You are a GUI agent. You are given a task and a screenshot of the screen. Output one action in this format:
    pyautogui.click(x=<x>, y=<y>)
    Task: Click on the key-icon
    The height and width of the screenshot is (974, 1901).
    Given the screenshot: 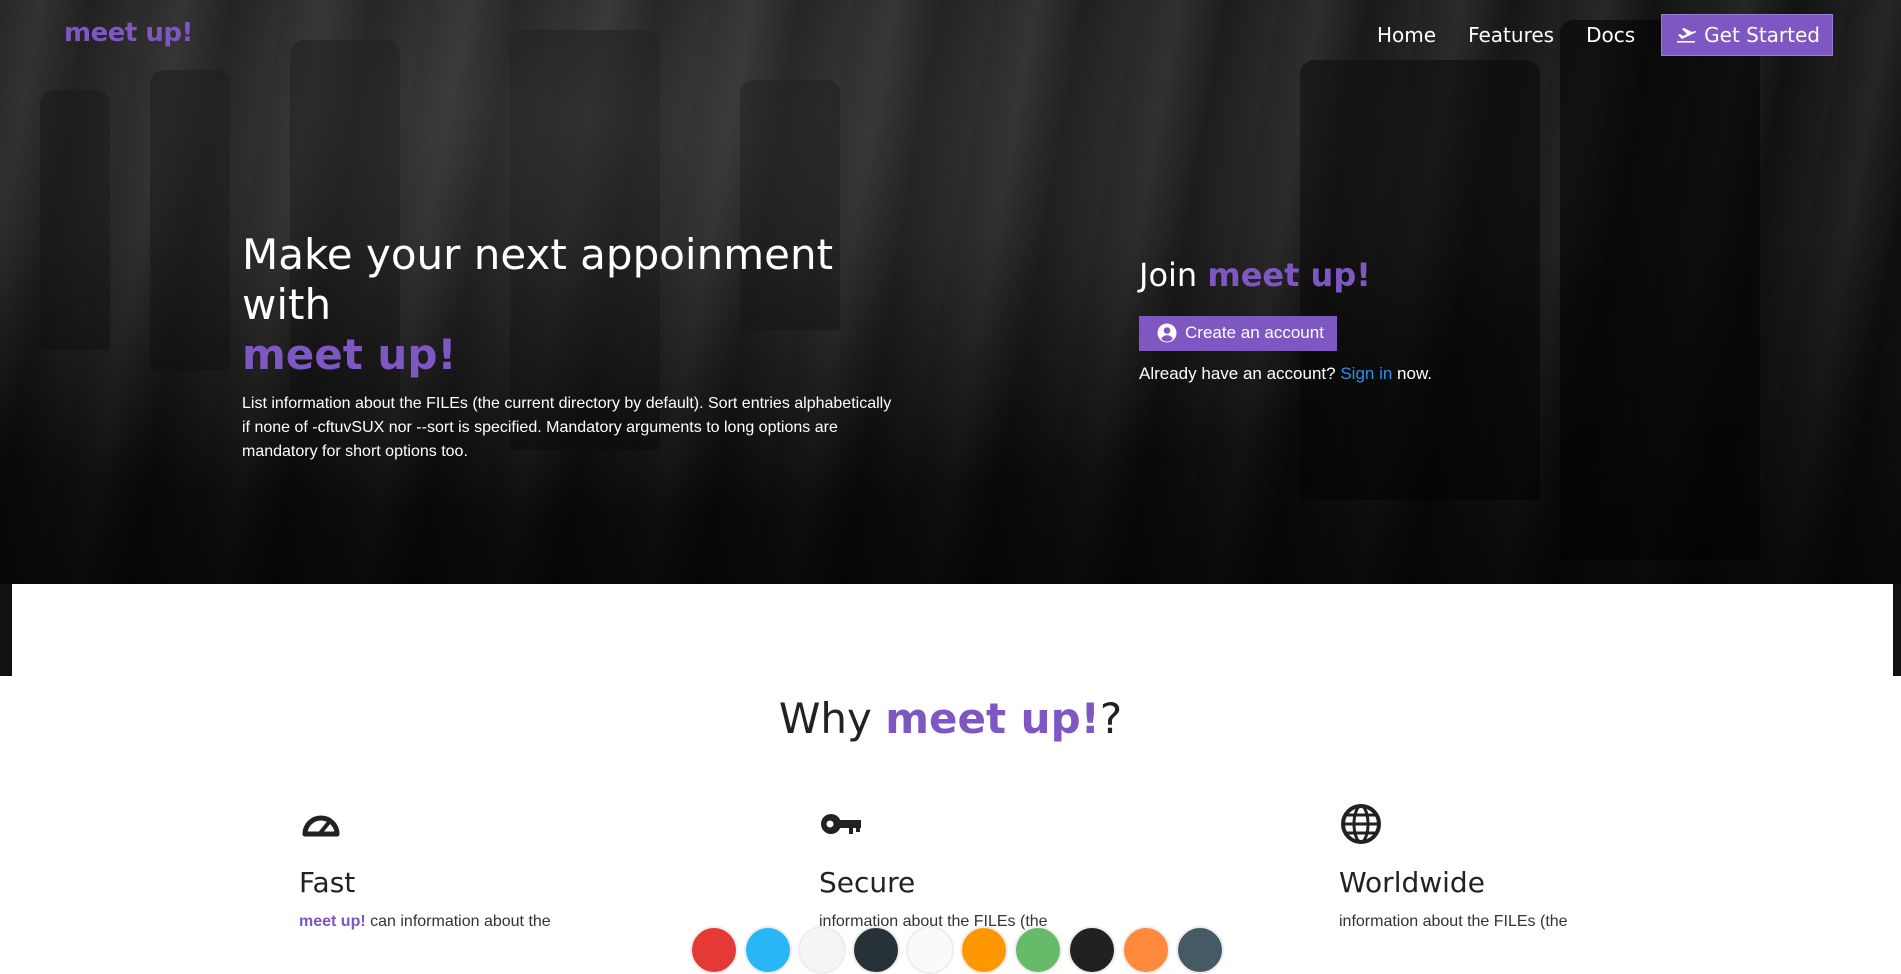 What is the action you would take?
    pyautogui.click(x=841, y=824)
    